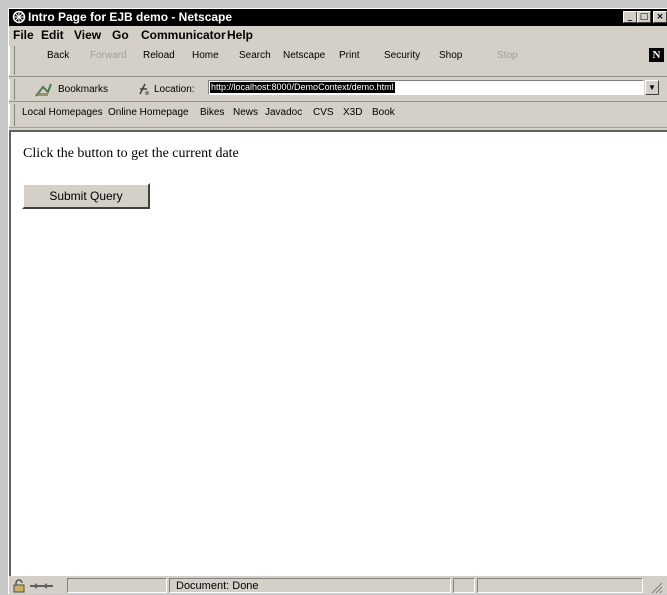 This screenshot has height=595, width=667. I want to click on window-title: Intro Page for EJB demo - Netscape, so click(130, 17).